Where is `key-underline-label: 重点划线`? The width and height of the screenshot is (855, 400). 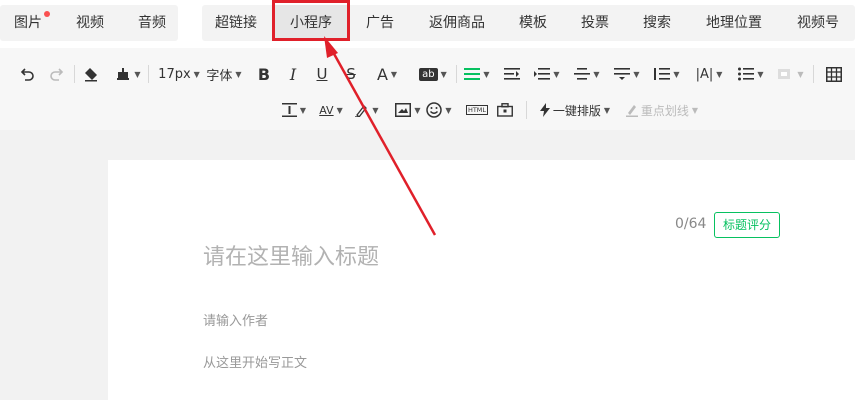 key-underline-label: 重点划线 is located at coordinates (664, 110).